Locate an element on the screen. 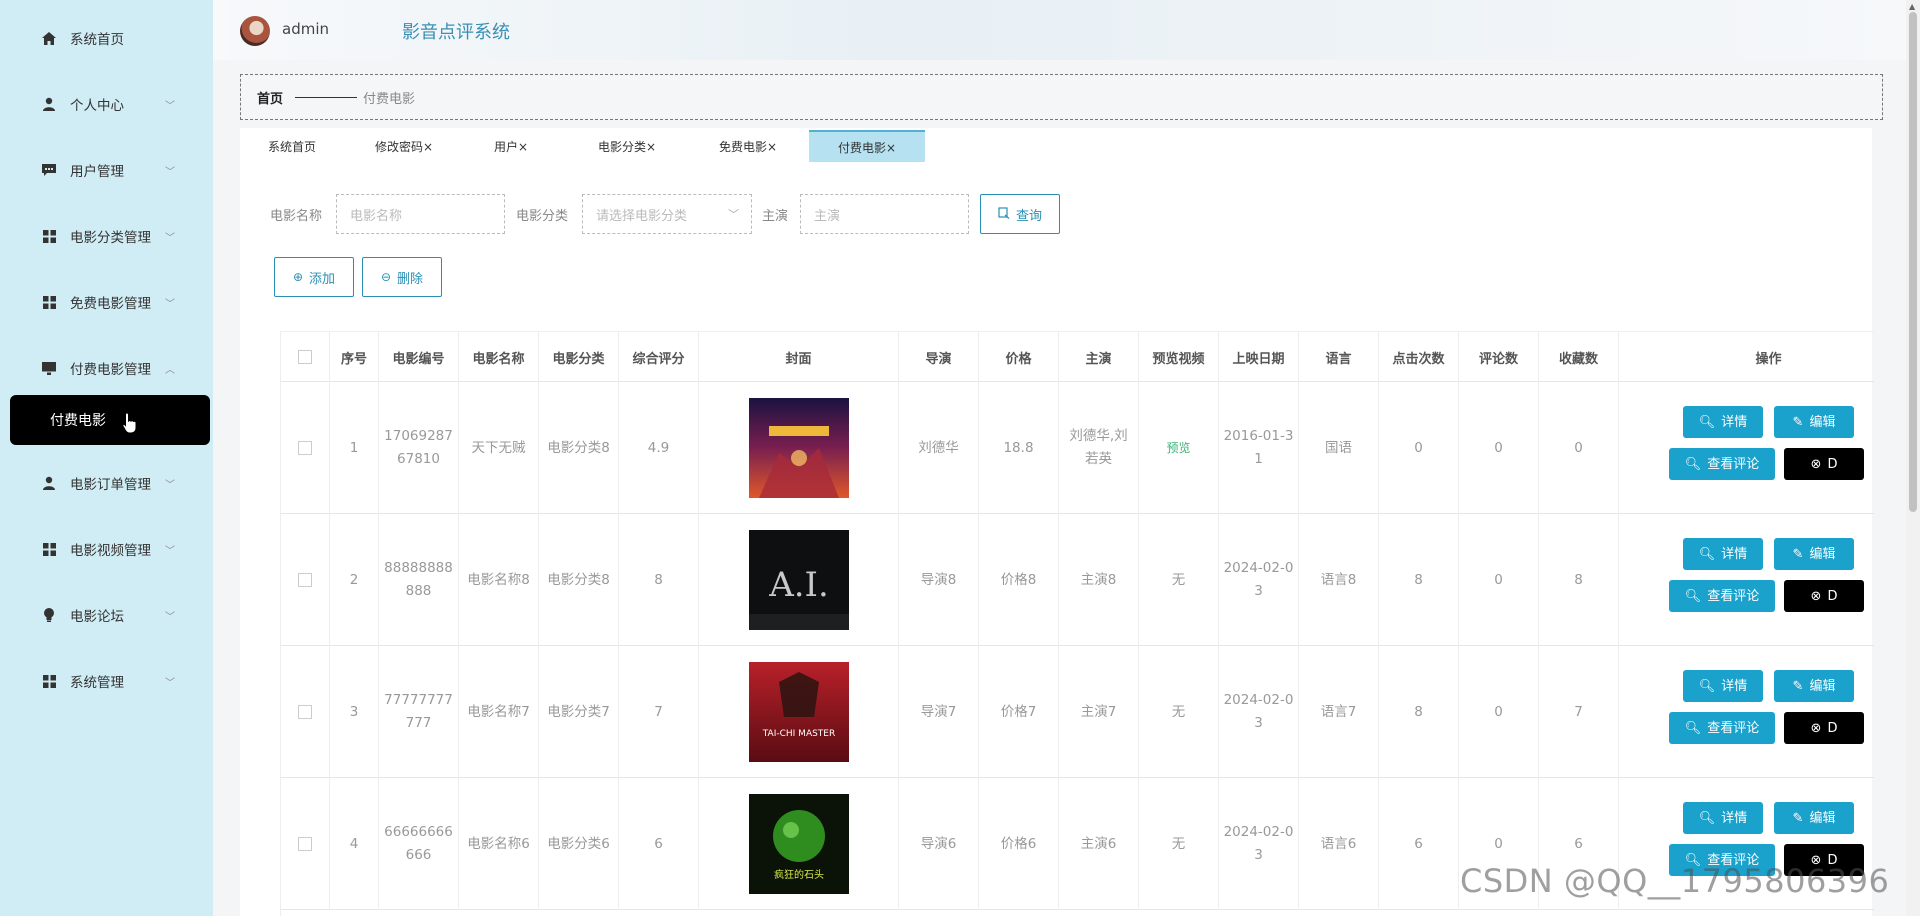 The height and width of the screenshot is (916, 1920). sidebar-item-home: 系统首页 is located at coordinates (106, 38).